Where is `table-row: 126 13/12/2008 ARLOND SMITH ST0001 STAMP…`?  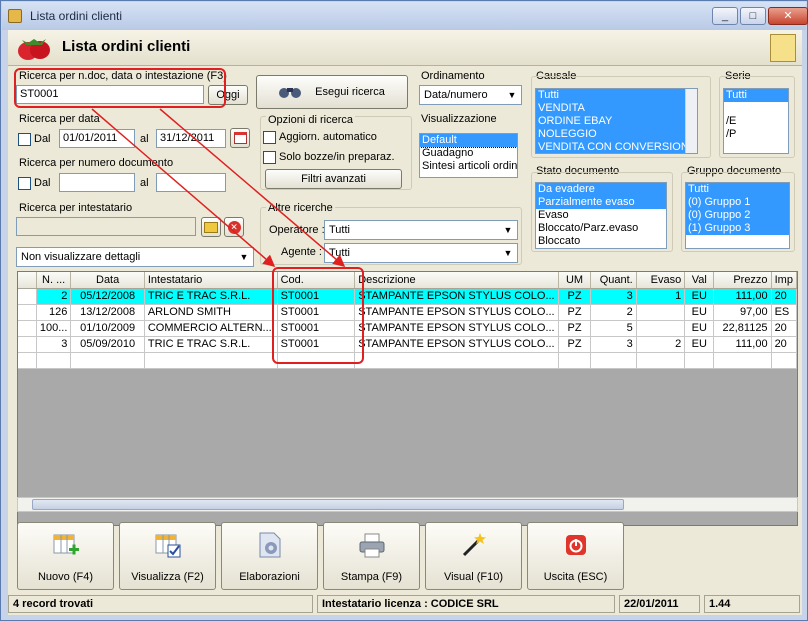 table-row: 126 13/12/2008 ARLOND SMITH ST0001 STAMP… is located at coordinates (407, 312).